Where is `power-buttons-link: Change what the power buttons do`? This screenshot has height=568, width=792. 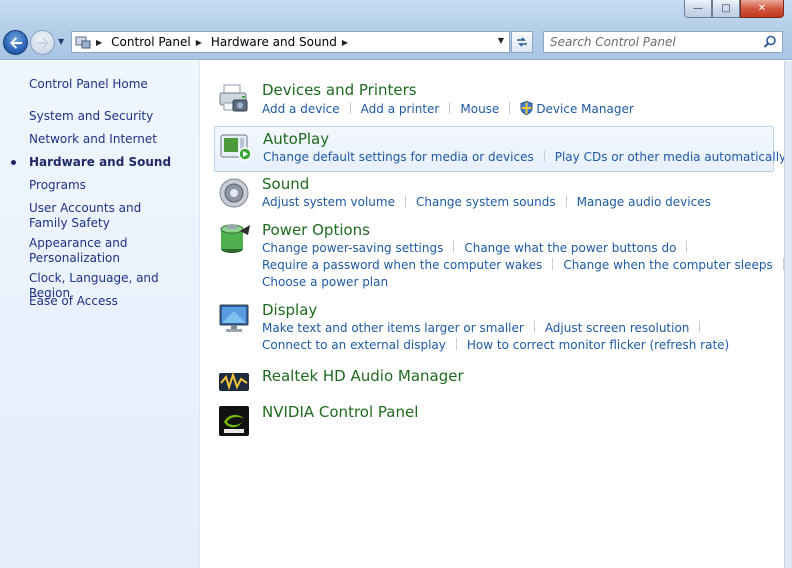
power-buttons-link: Change what the power buttons do is located at coordinates (570, 248).